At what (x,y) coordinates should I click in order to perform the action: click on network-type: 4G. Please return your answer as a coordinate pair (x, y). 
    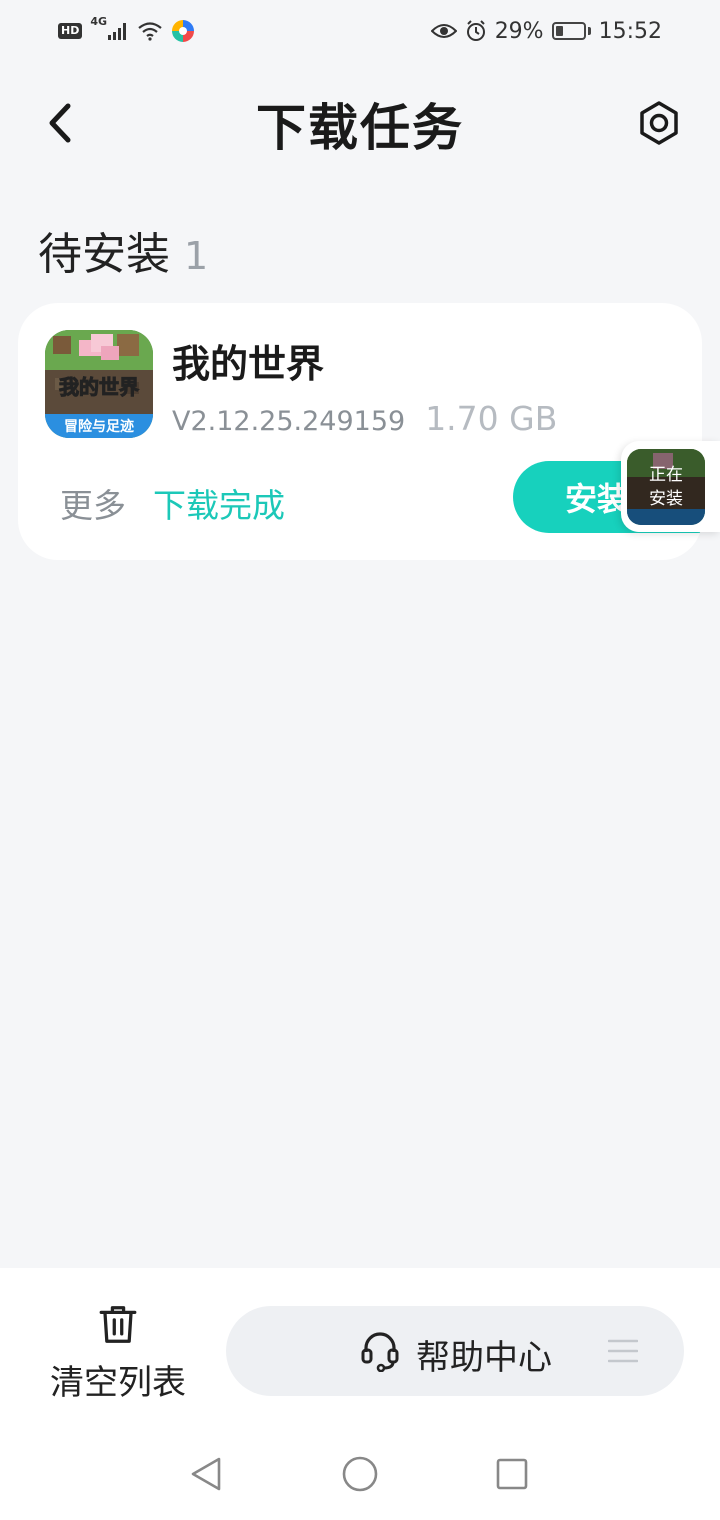
    Looking at the image, I should click on (99, 21).